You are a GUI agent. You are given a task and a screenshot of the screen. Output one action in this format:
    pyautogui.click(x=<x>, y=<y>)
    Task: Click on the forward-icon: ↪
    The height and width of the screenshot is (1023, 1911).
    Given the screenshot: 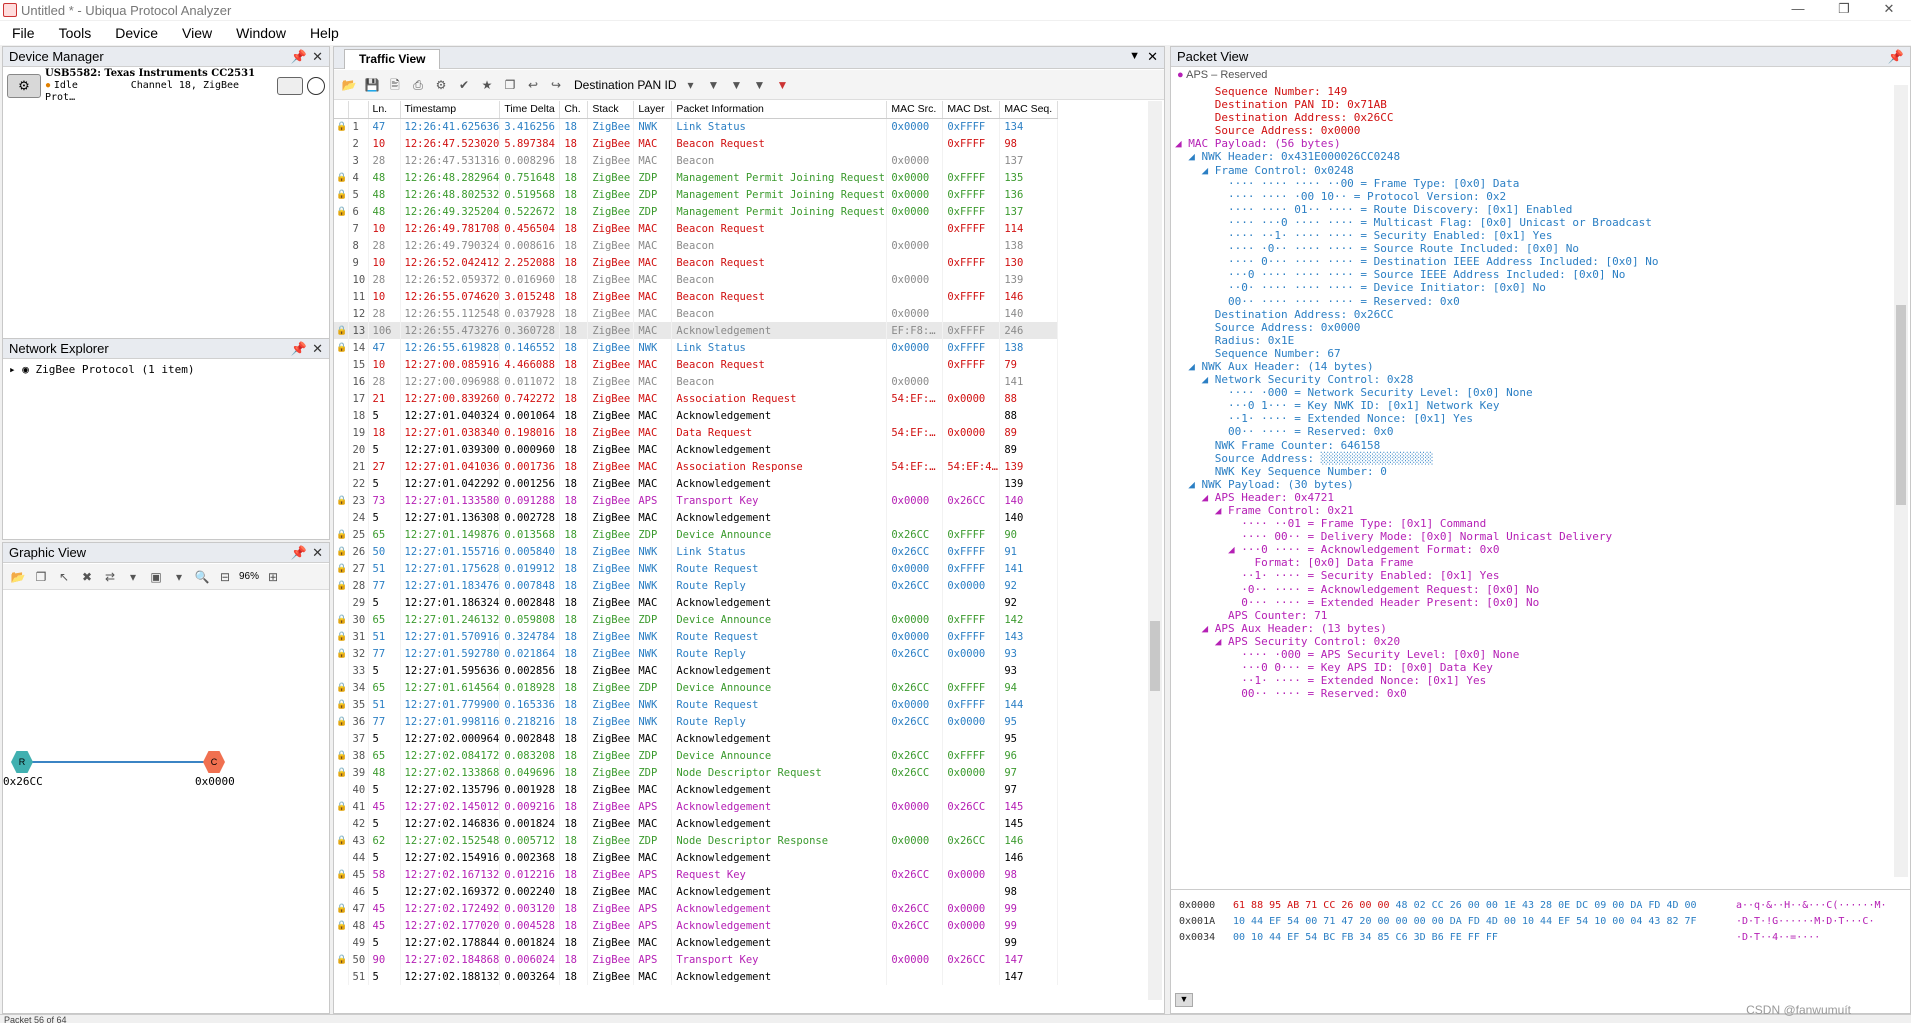 What is the action you would take?
    pyautogui.click(x=556, y=85)
    